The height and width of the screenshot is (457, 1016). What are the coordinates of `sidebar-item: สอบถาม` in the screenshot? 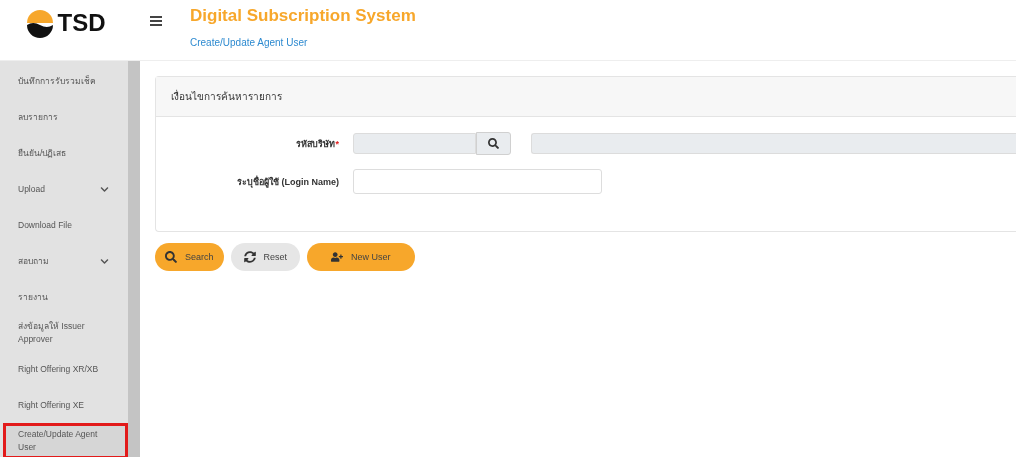 It's located at (65, 261).